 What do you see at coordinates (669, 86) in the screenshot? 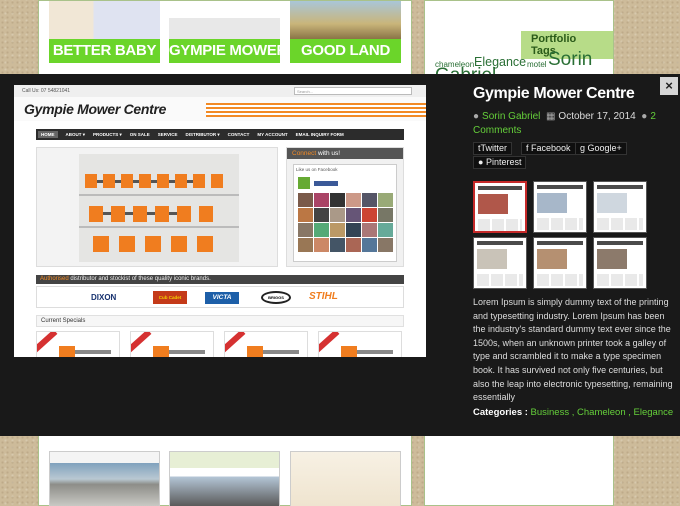
I see `close-button: ×` at bounding box center [669, 86].